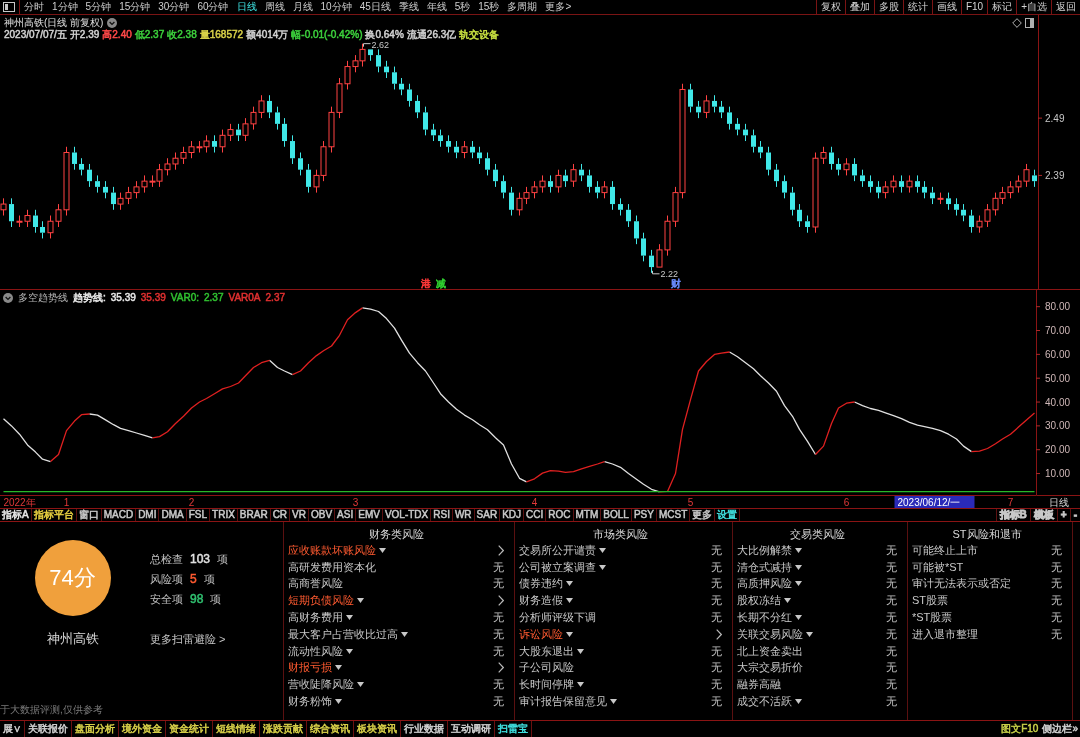 Image resolution: width=1080 pixels, height=737 pixels. What do you see at coordinates (321, 685) in the screenshot?
I see `risk-item: 营收陡降风险` at bounding box center [321, 685].